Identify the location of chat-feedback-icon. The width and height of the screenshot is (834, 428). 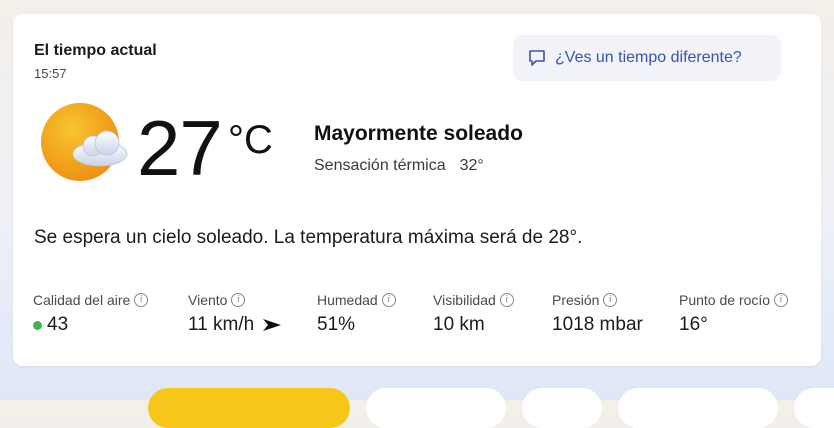
(537, 58).